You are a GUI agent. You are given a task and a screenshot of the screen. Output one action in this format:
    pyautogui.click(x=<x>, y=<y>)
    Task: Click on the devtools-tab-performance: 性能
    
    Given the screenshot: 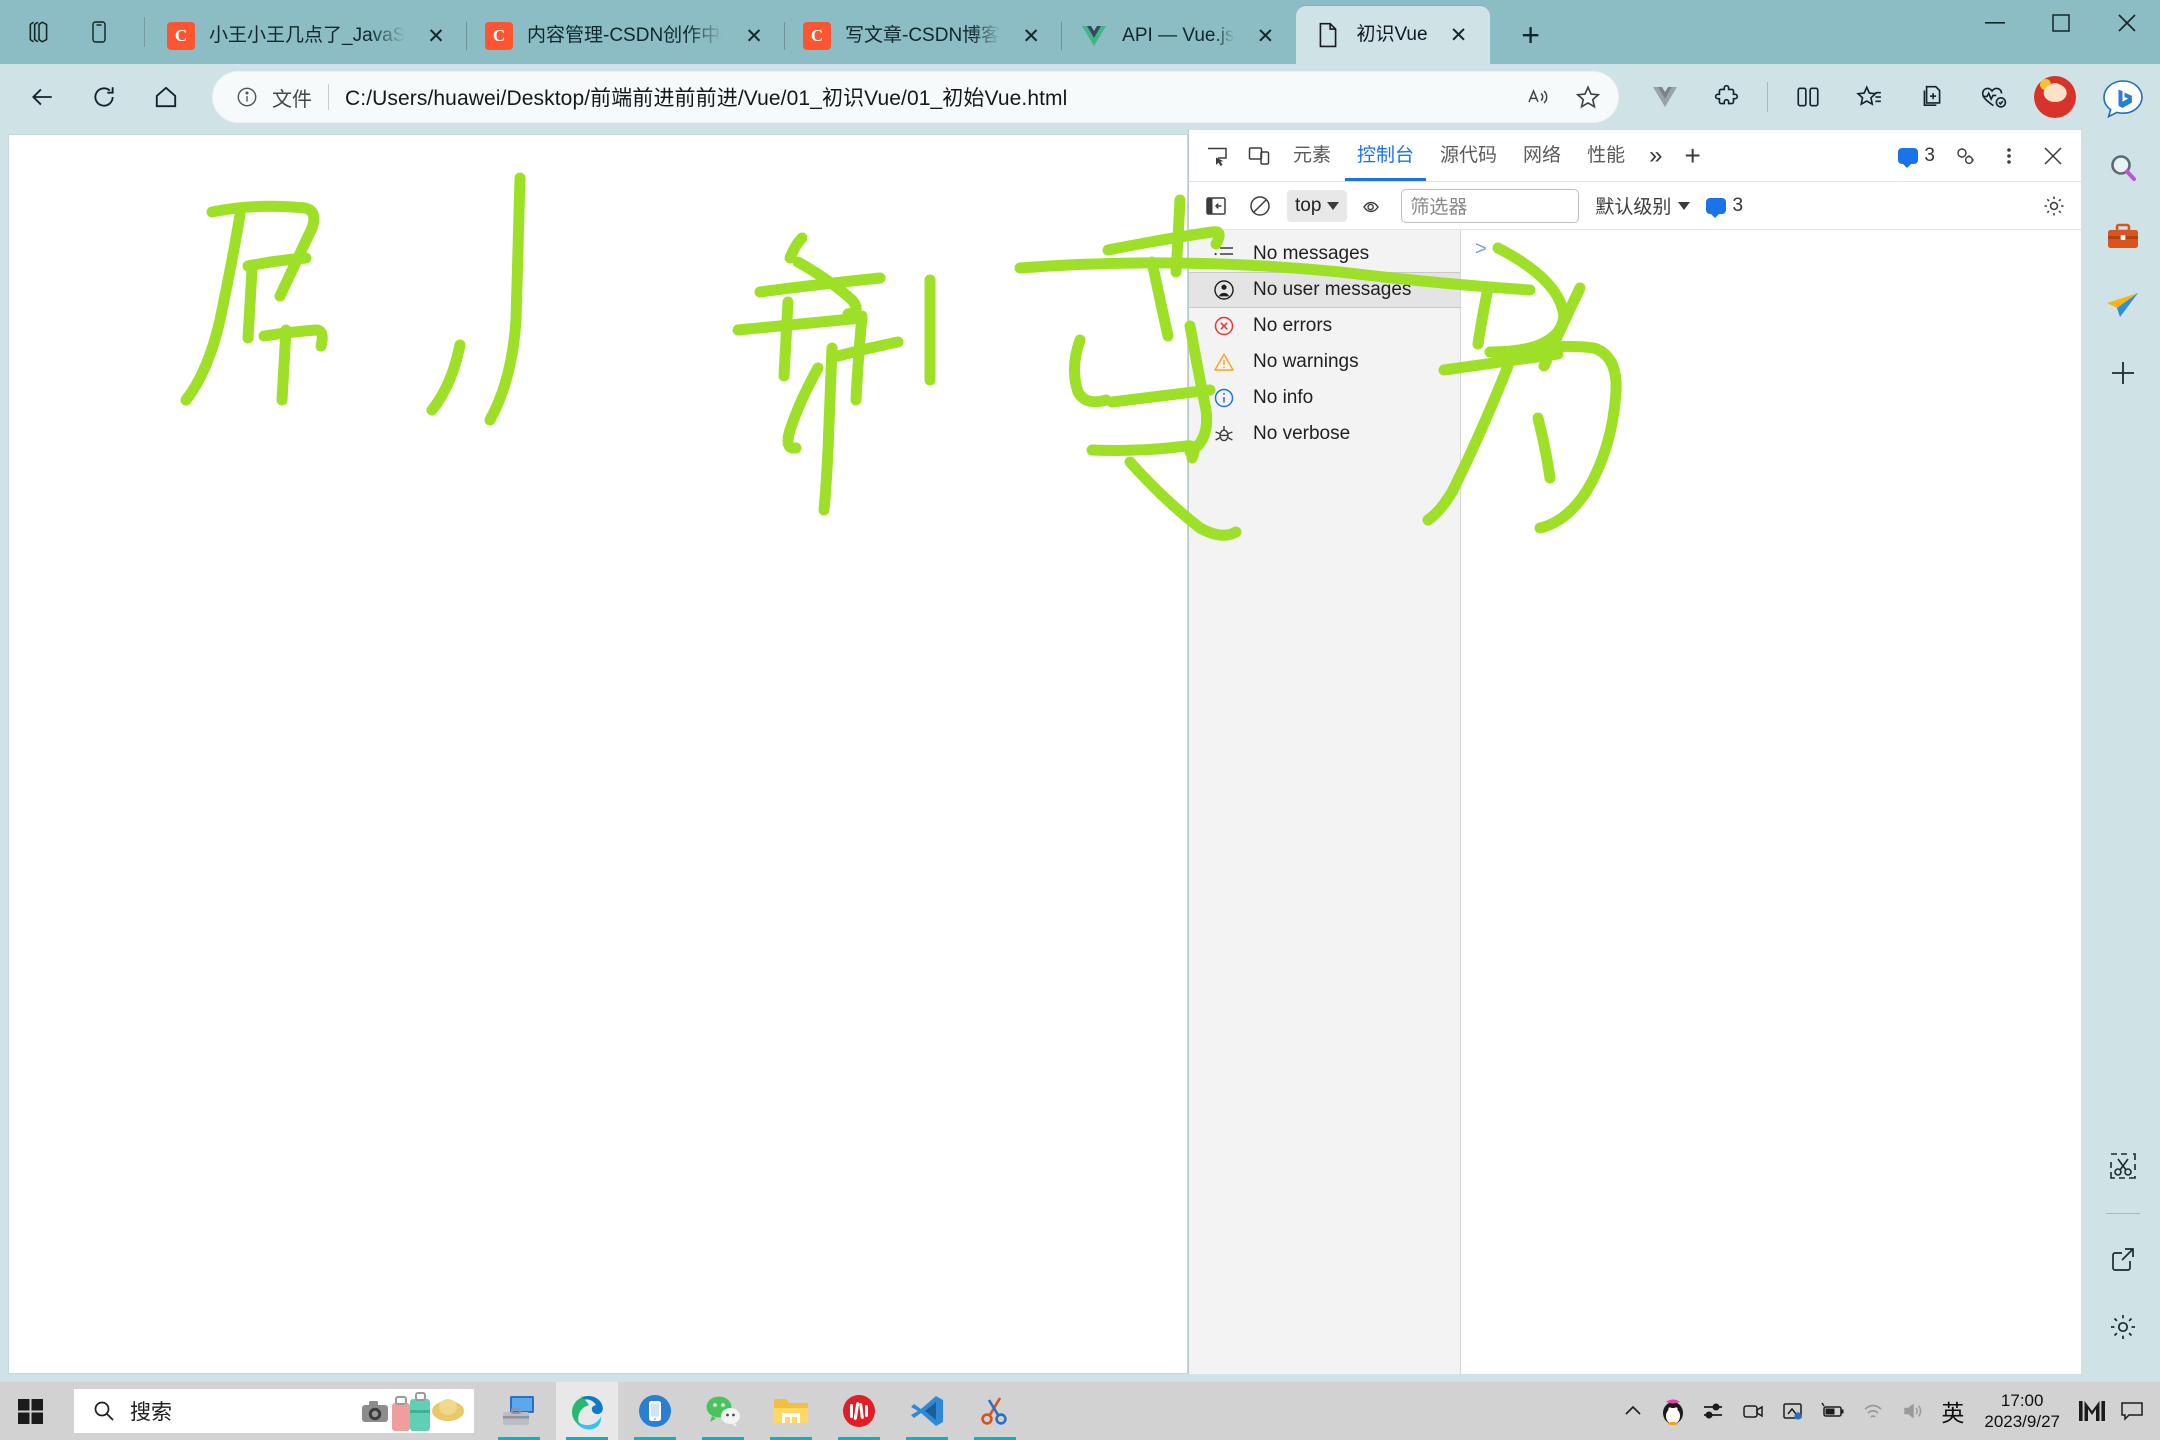 What is the action you would take?
    pyautogui.click(x=1606, y=156)
    